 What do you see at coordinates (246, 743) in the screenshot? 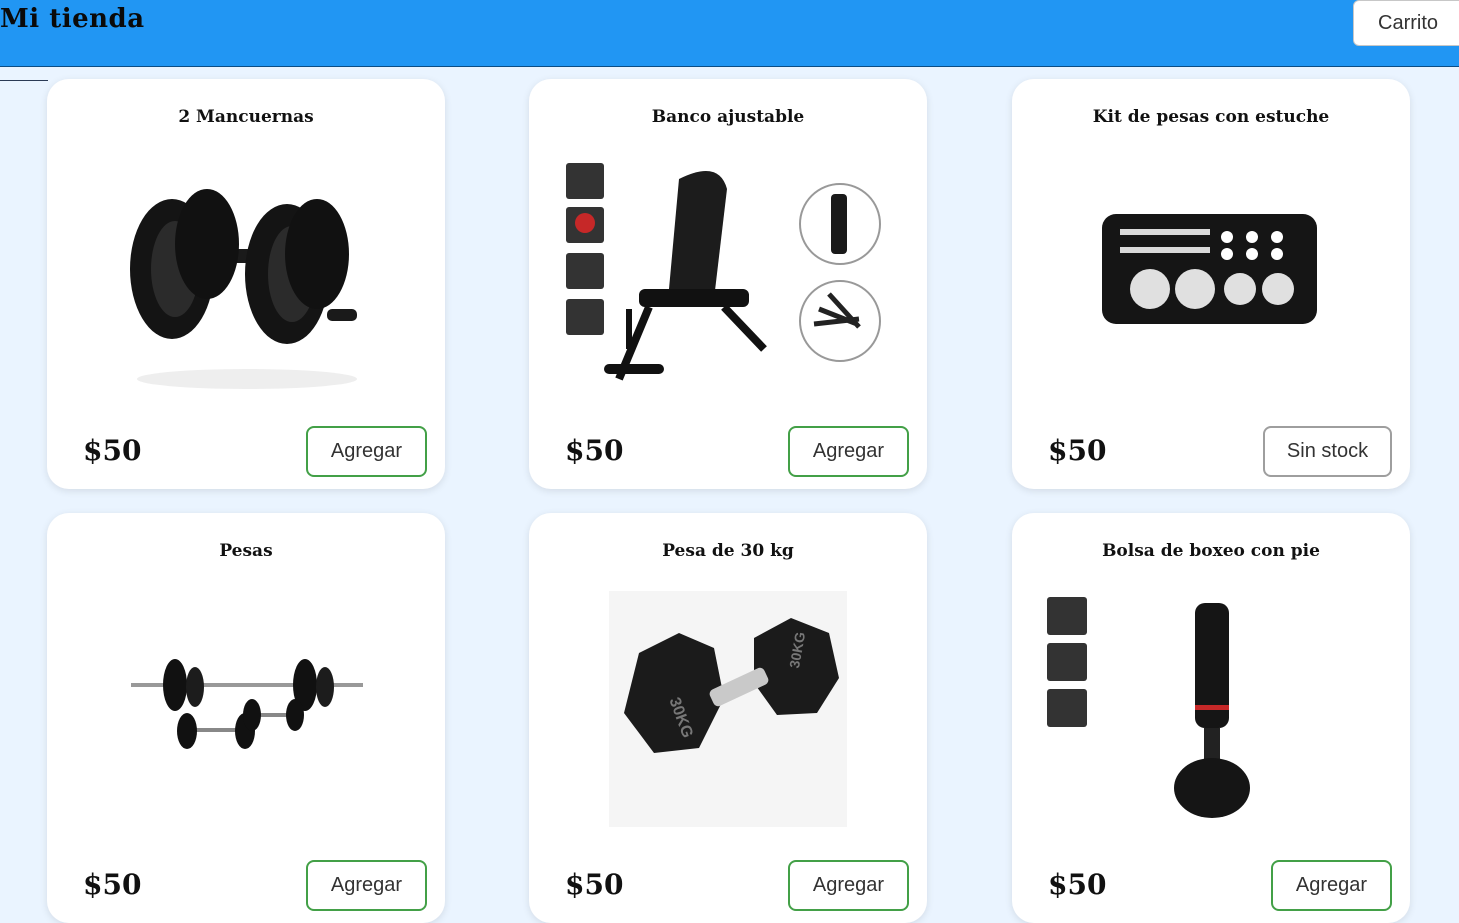
I see `product-image-weights` at bounding box center [246, 743].